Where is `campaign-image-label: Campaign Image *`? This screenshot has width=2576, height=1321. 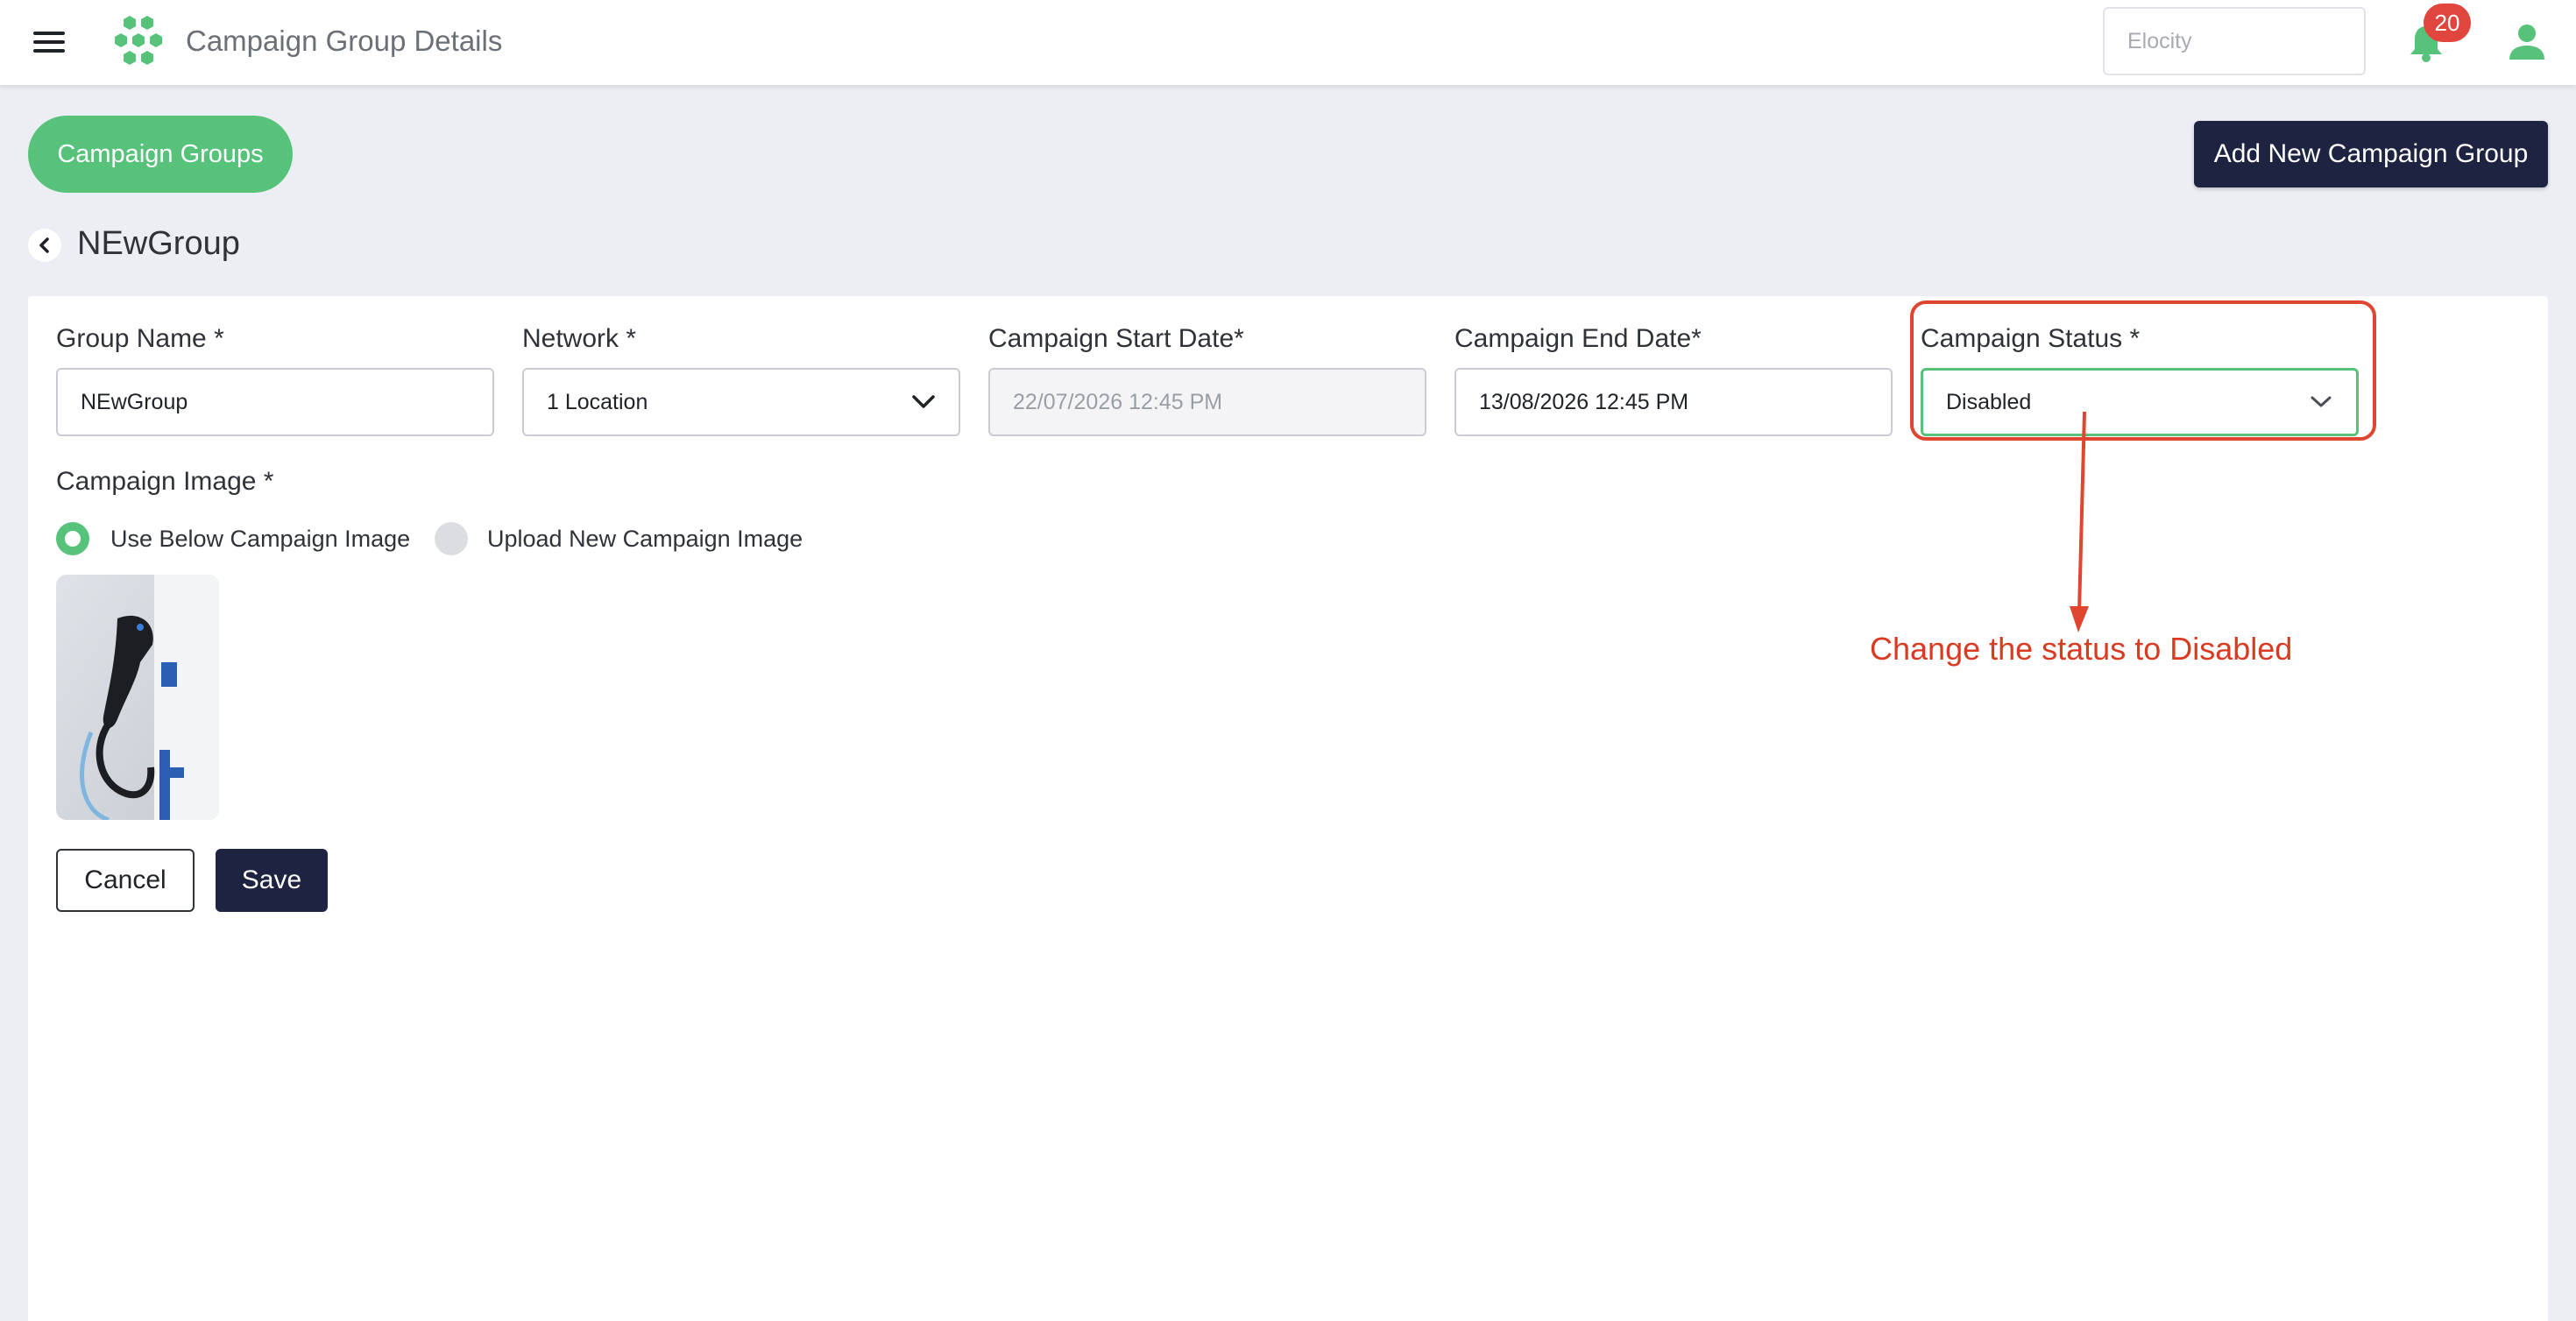 campaign-image-label: Campaign Image * is located at coordinates (165, 481).